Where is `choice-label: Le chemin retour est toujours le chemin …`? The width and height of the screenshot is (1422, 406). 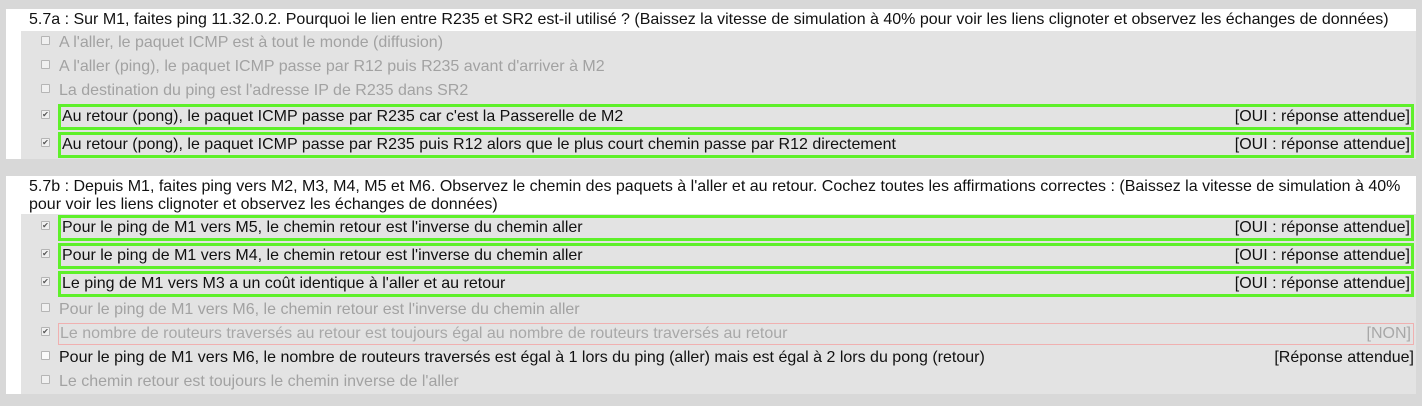 choice-label: Le chemin retour est toujours le chemin … is located at coordinates (259, 381).